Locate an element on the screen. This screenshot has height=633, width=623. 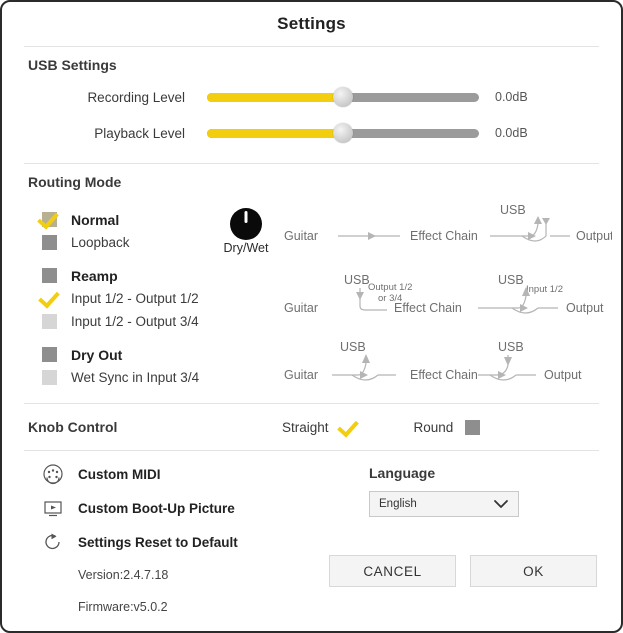
routing-options-dryout: Dry Out Wet Sync in Input 3/4 is located at coordinates (117, 366).